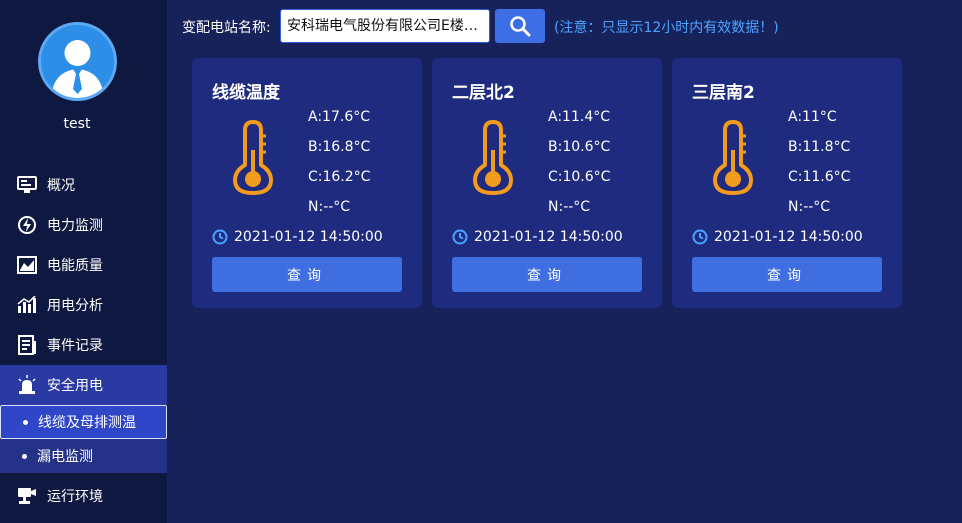 Image resolution: width=962 pixels, height=523 pixels. What do you see at coordinates (246, 93) in the screenshot?
I see `card-title: 线缆温度` at bounding box center [246, 93].